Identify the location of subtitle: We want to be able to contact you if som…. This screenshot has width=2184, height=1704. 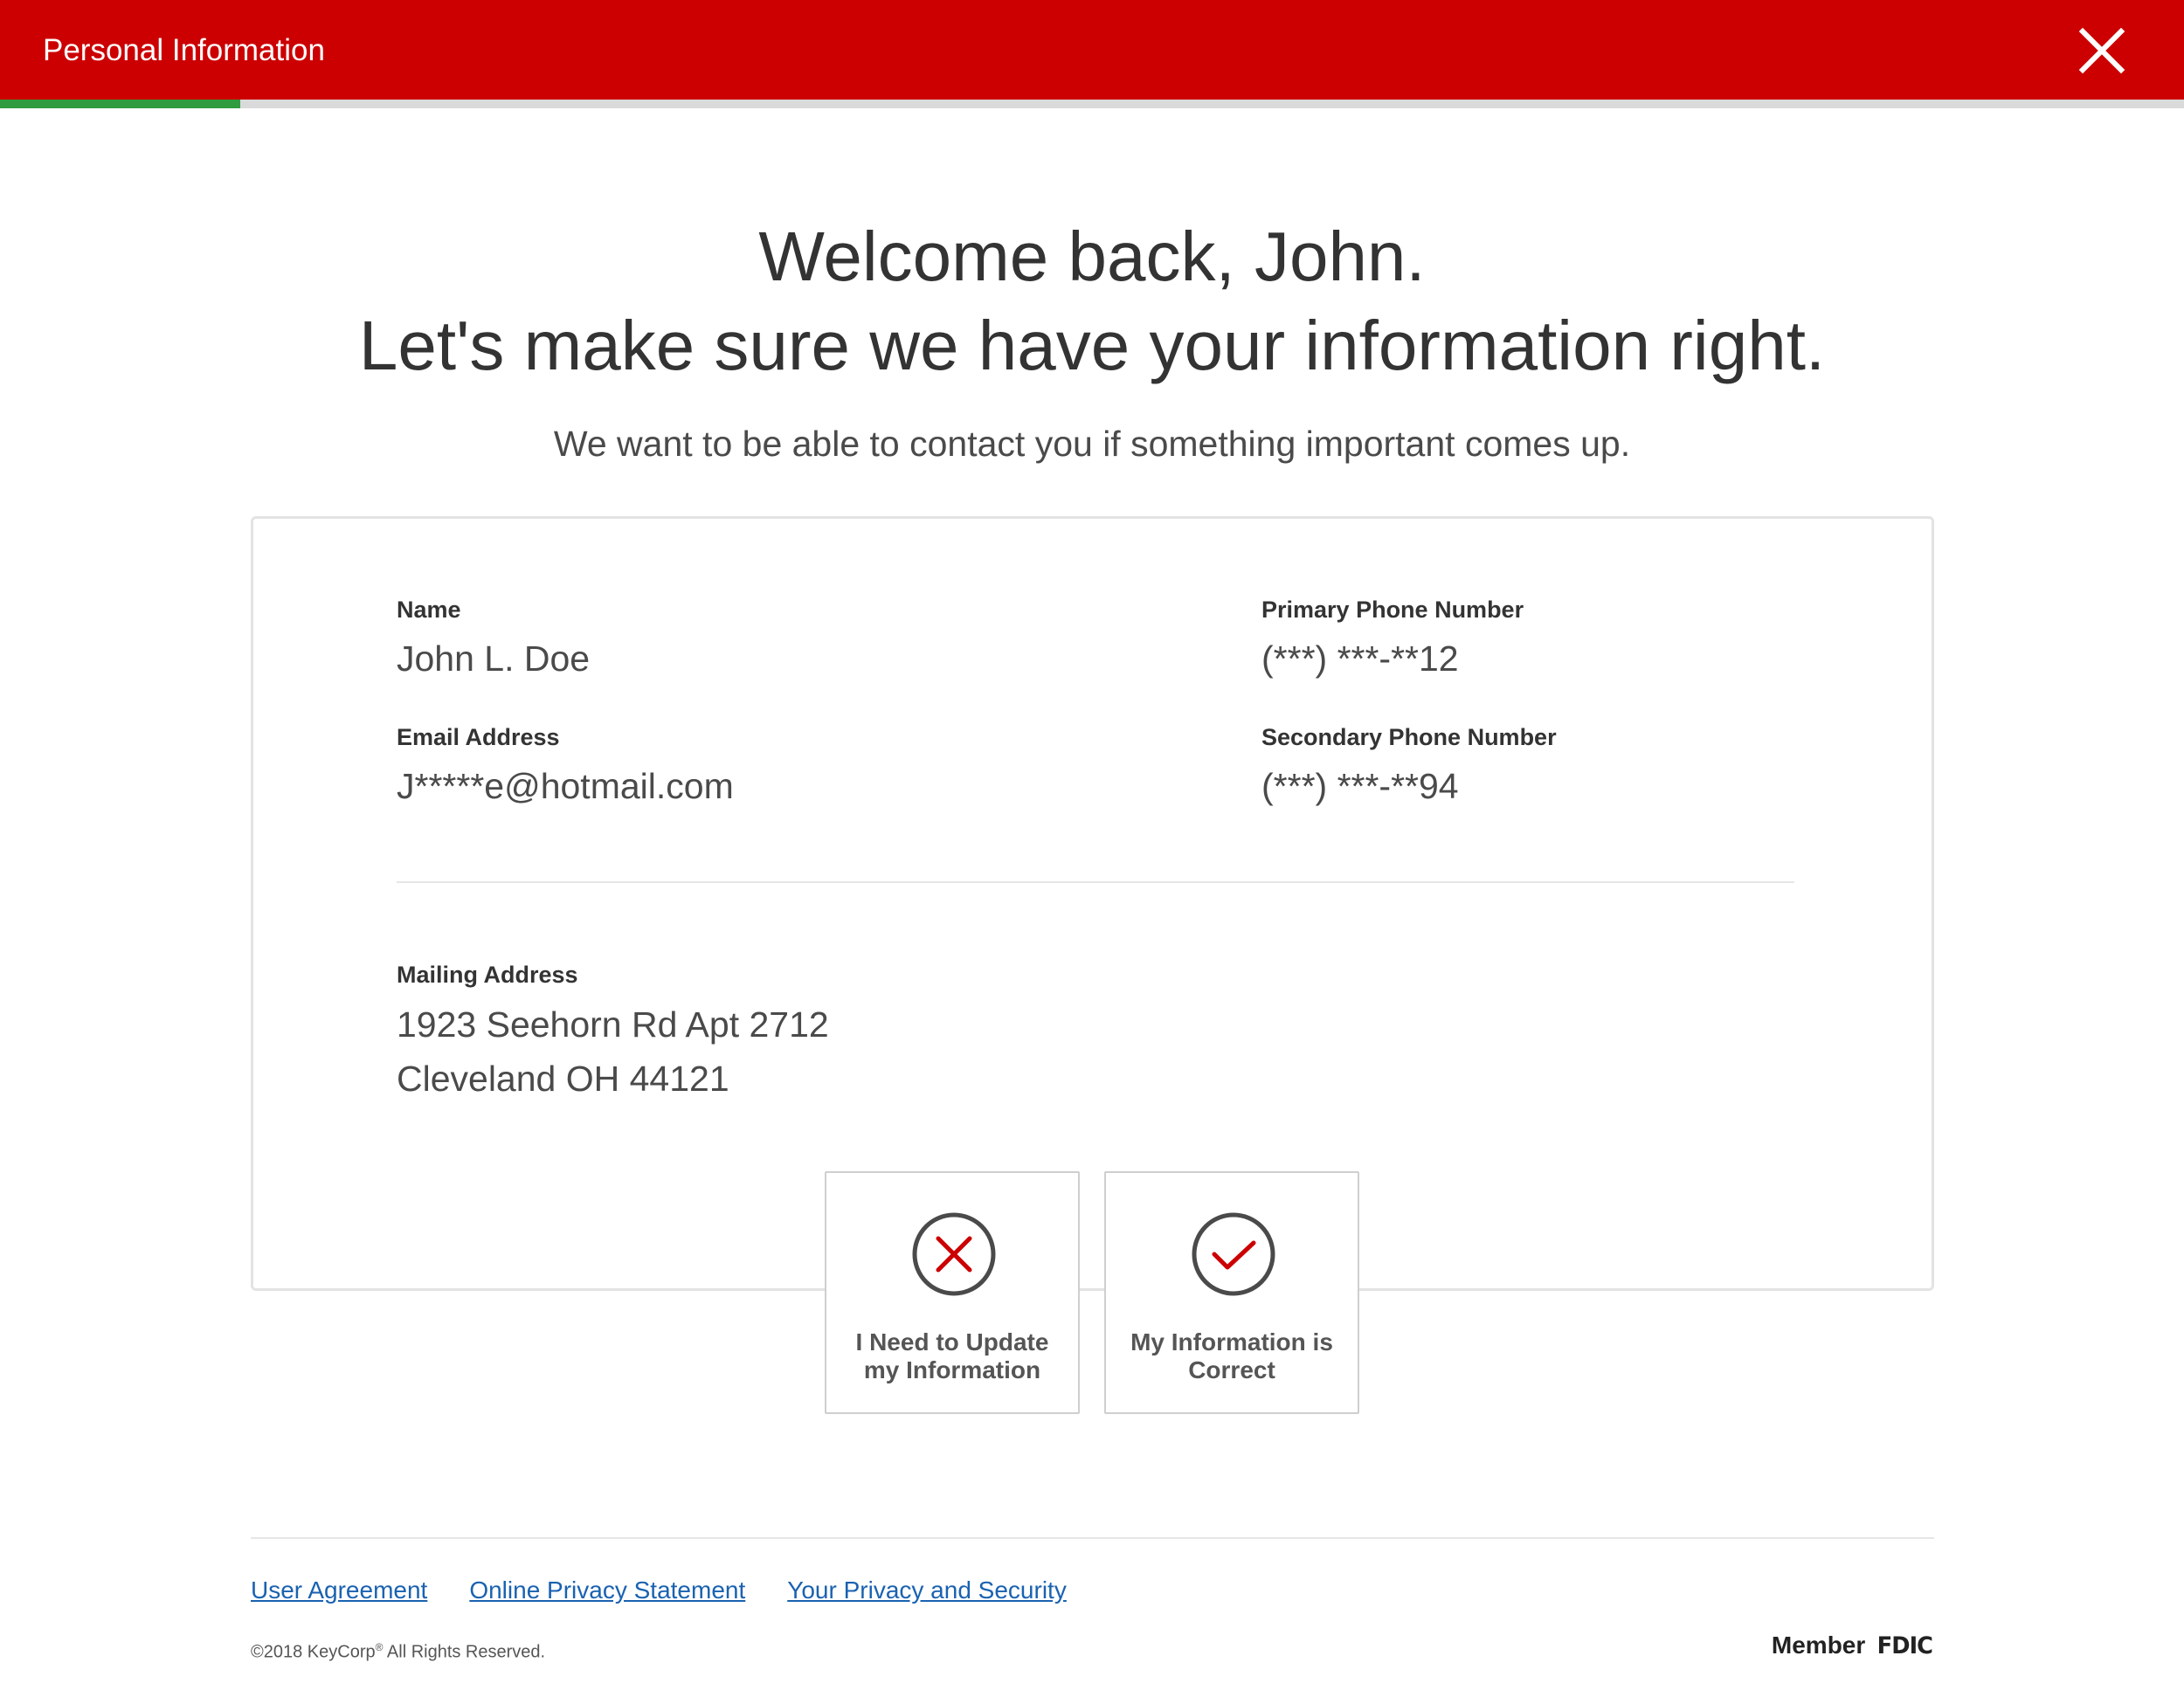
(1092, 444).